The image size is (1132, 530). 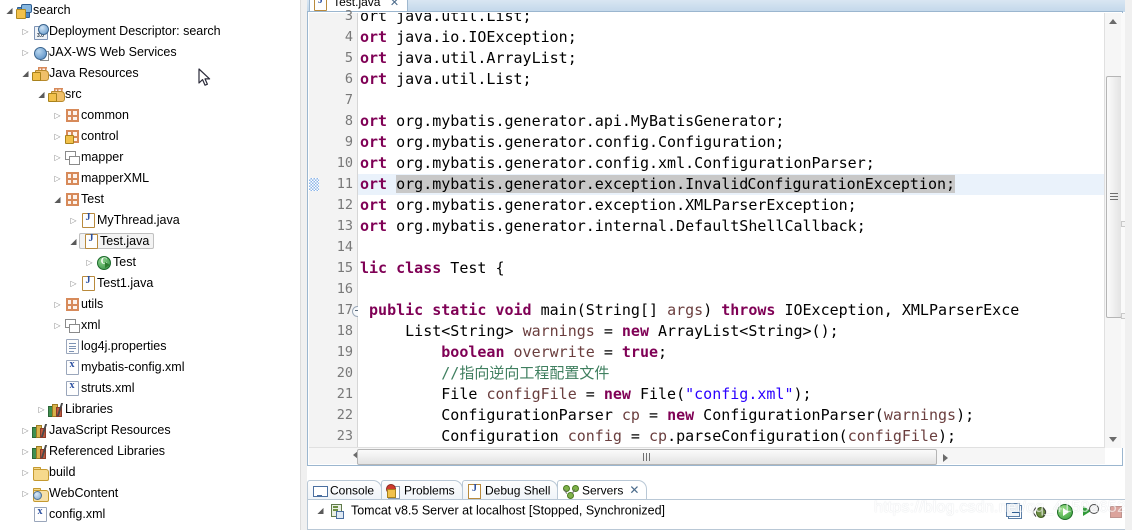 What do you see at coordinates (468, 37) in the screenshot?
I see `code-line: ort java.io.IOException;` at bounding box center [468, 37].